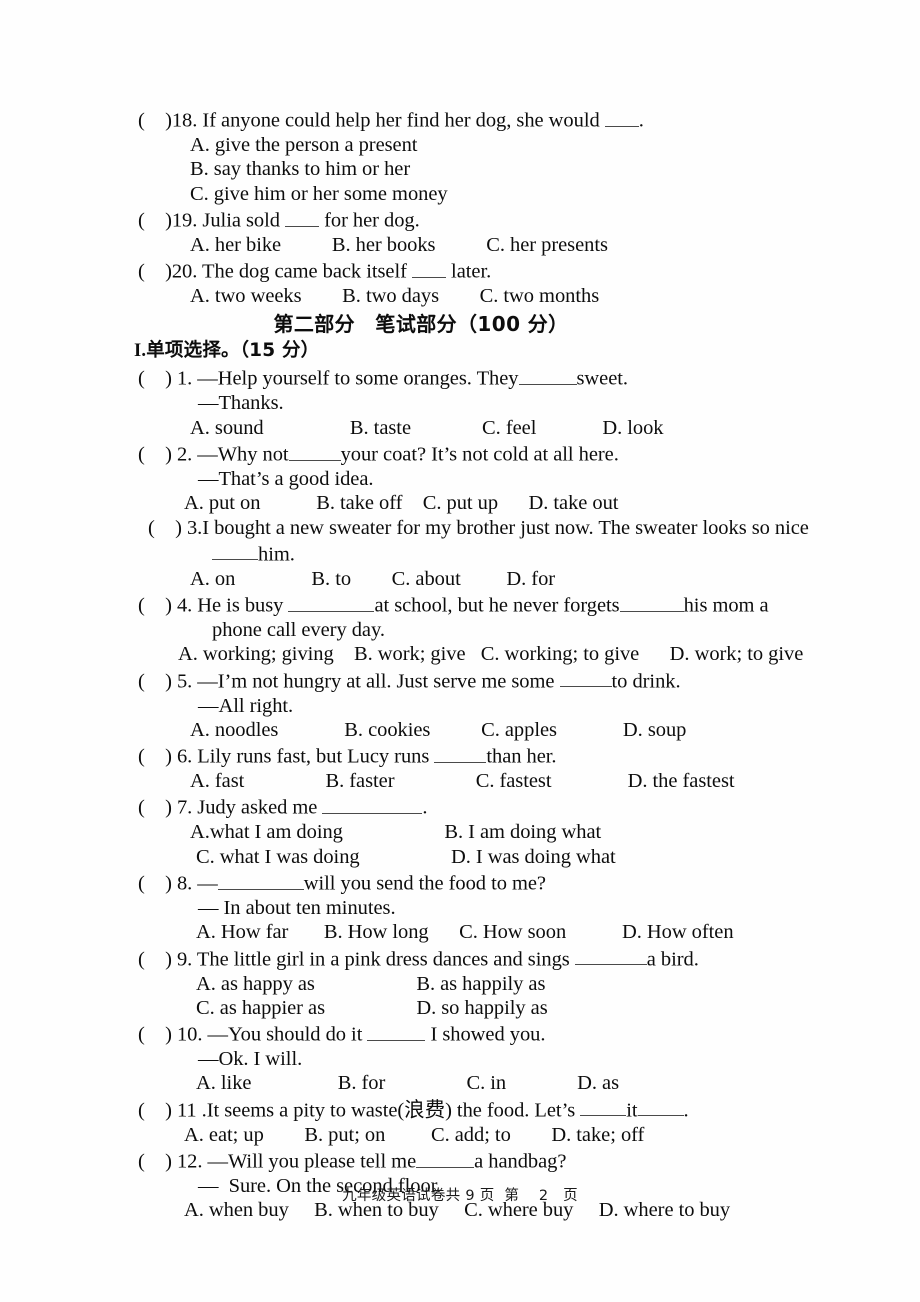 The width and height of the screenshot is (920, 1302). Describe the element at coordinates (424, 883) in the screenshot. I see `question-8-text-b: will you send the food to me?` at that location.